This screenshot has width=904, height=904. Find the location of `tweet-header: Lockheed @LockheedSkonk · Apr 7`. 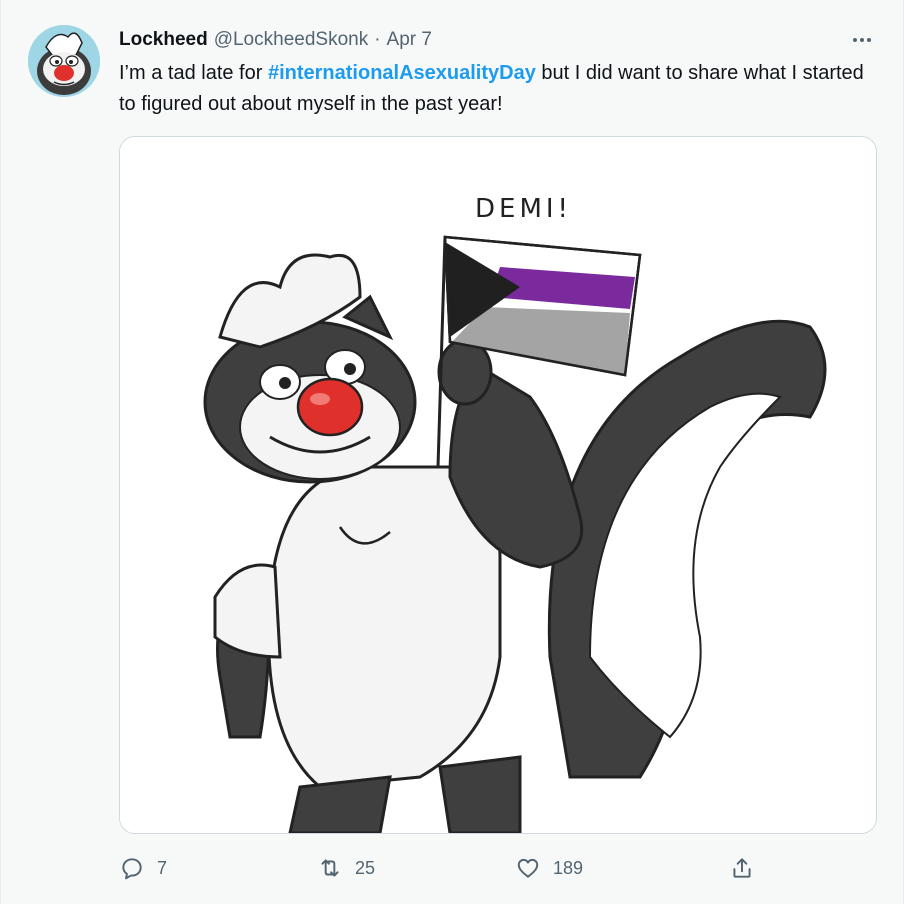

tweet-header: Lockheed @LockheedSkonk · Apr 7 is located at coordinates (275, 40).